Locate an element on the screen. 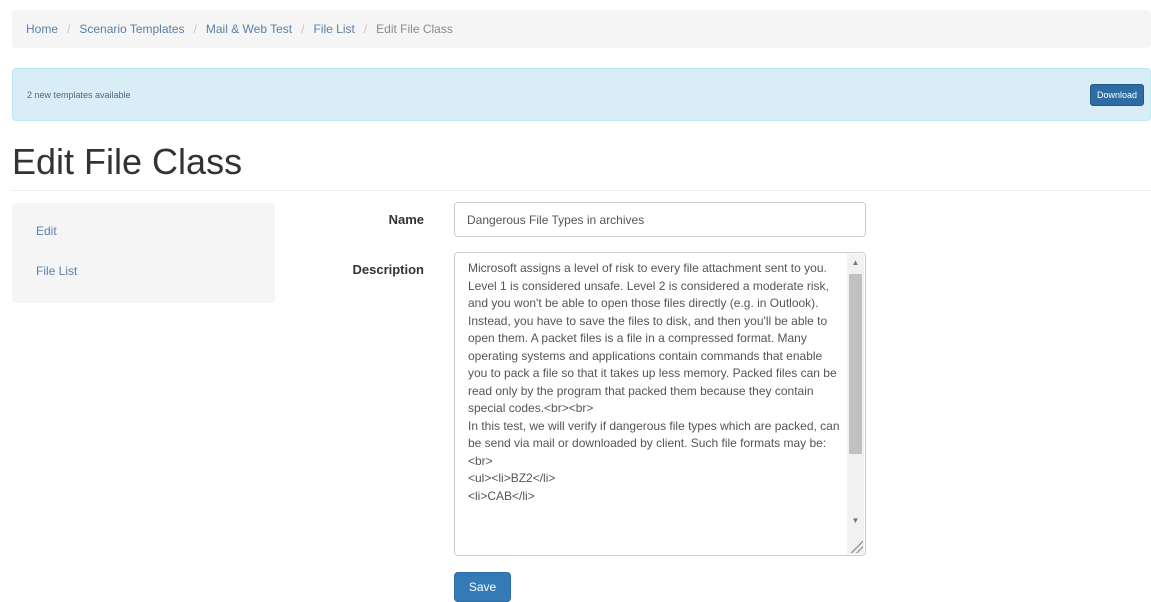 The height and width of the screenshot is (602, 1151). breadcrumb-mail-web-test: Mail & Web Test is located at coordinates (249, 29).